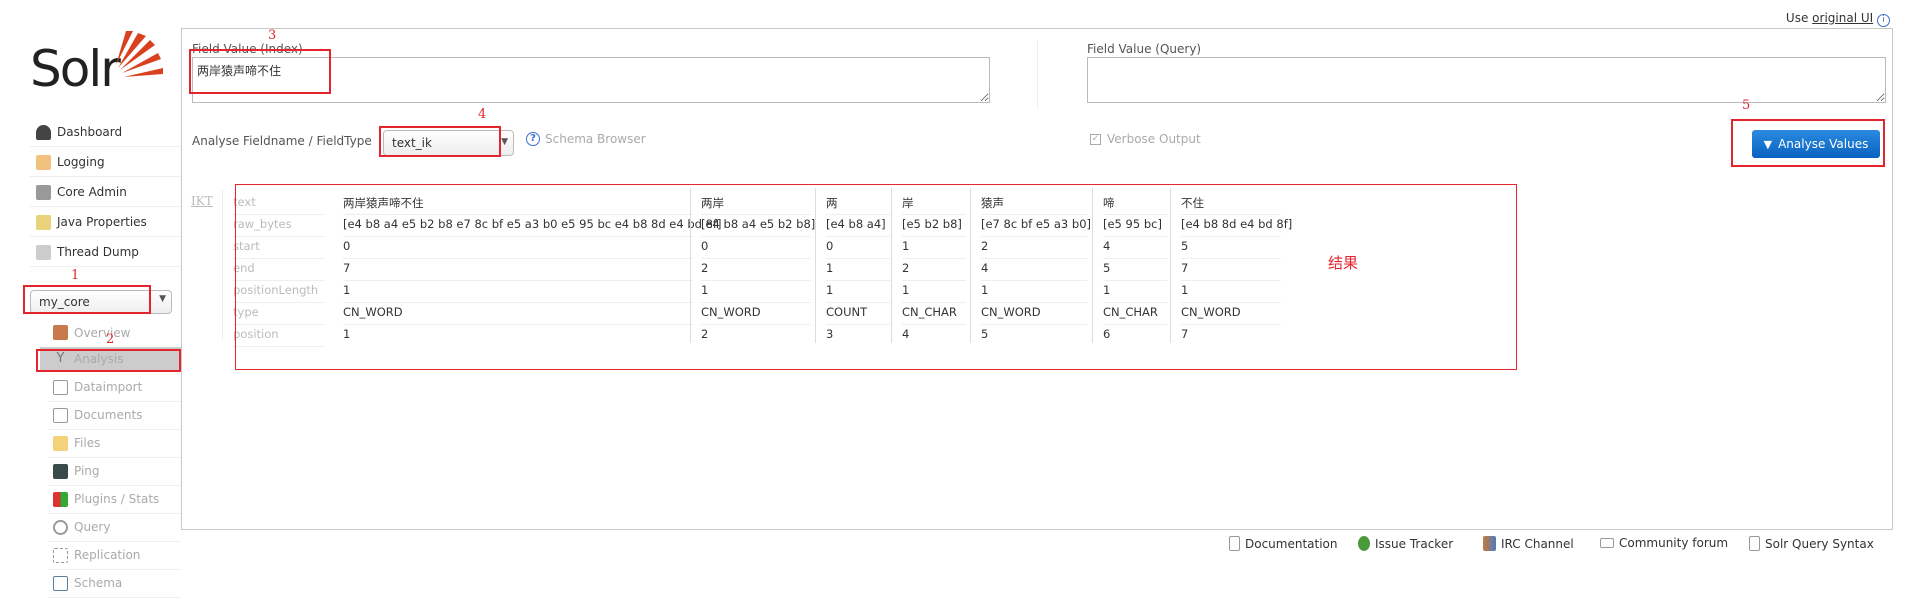 Image resolution: width=1920 pixels, height=598 pixels. Describe the element at coordinates (139, 54) in the screenshot. I see `solr-sun-icon` at that location.